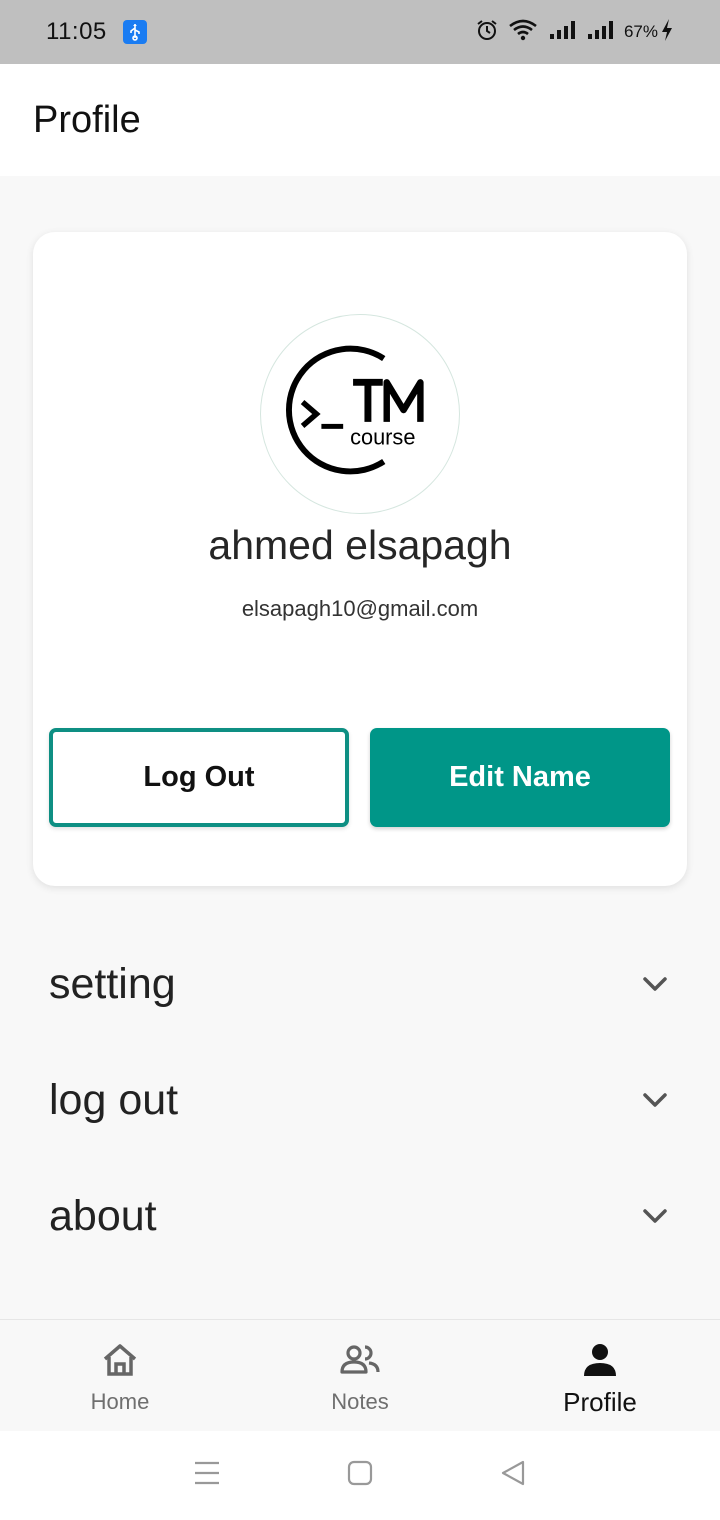 The image size is (720, 1520). What do you see at coordinates (667, 32) in the screenshot?
I see `charging-icon` at bounding box center [667, 32].